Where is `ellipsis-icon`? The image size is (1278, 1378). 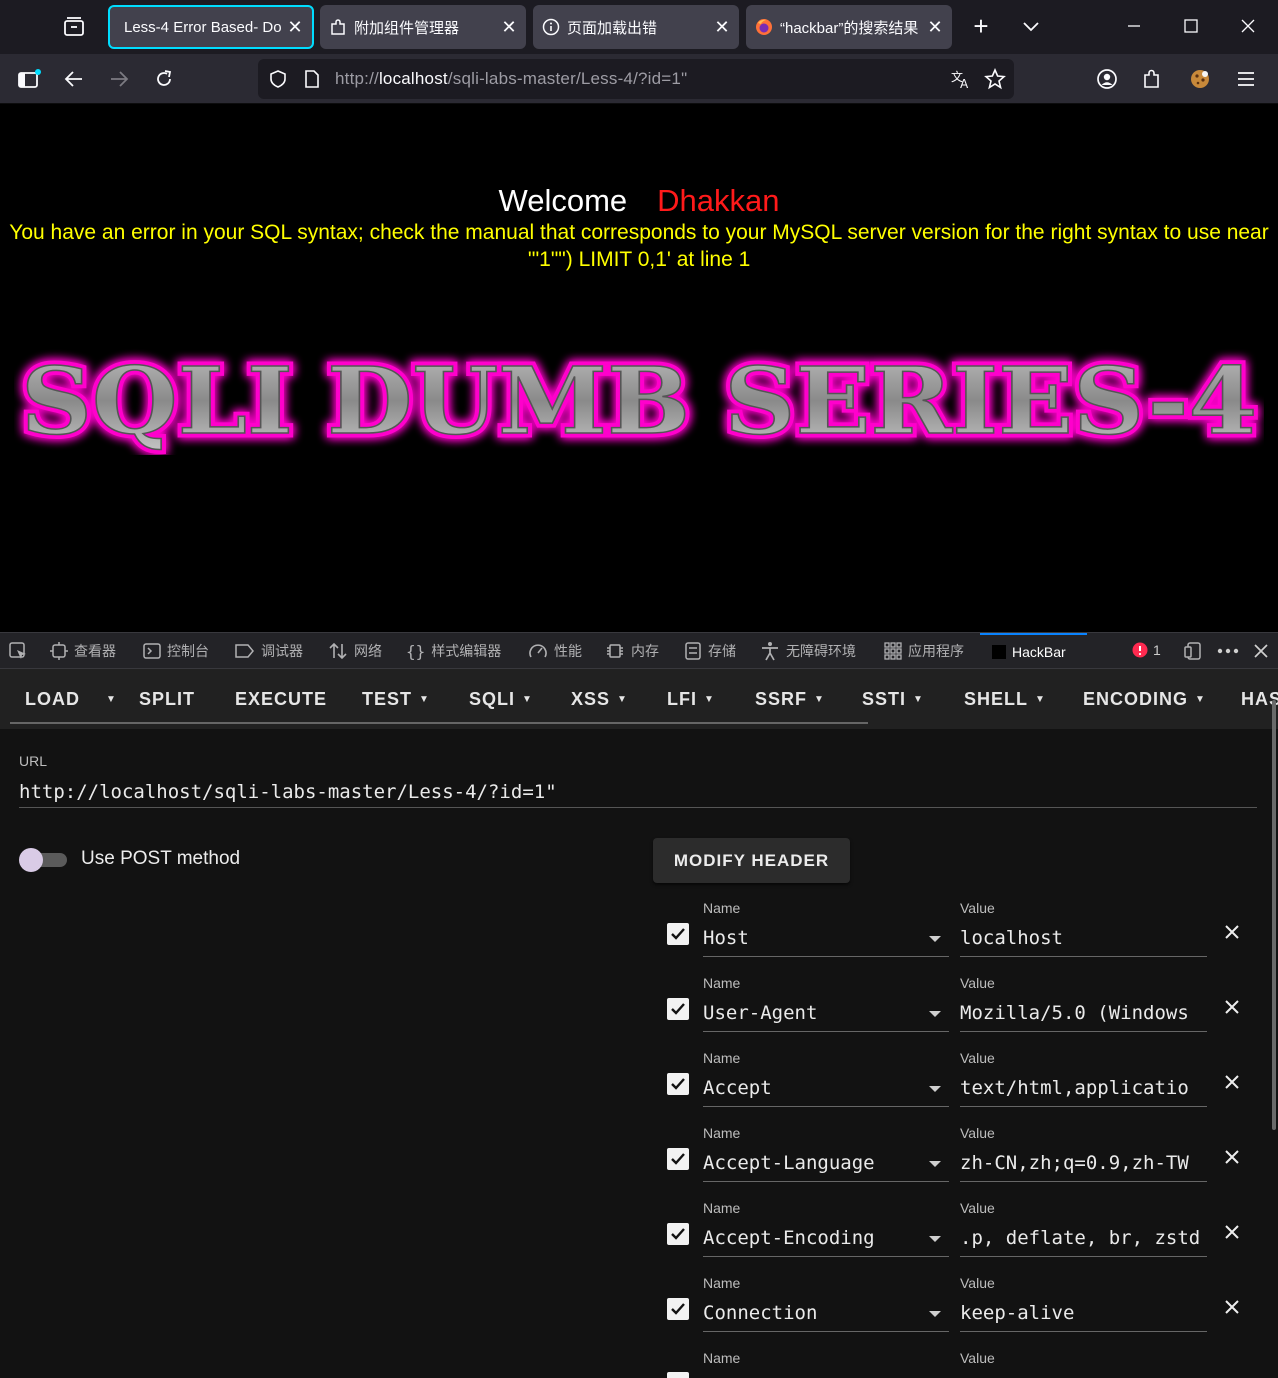
ellipsis-icon is located at coordinates (1228, 651).